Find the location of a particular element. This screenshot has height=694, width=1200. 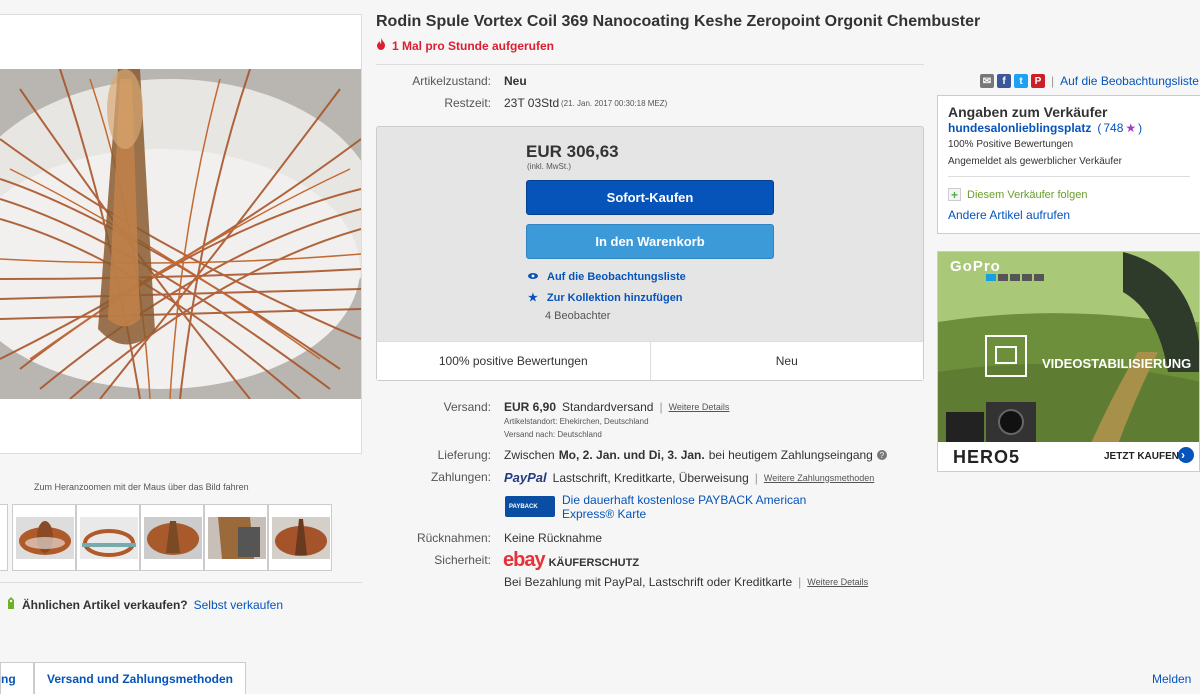

ebay-logo: ebay is located at coordinates (524, 560).